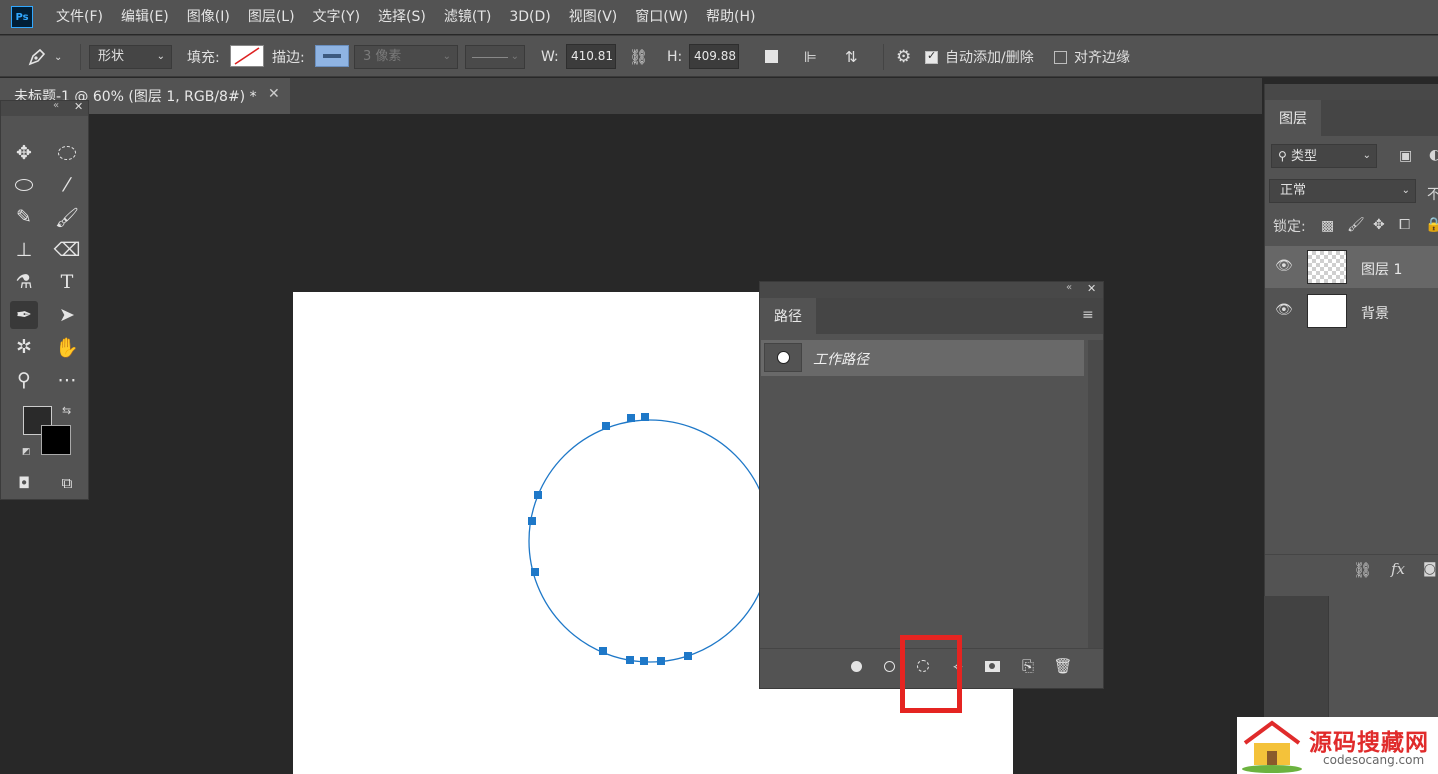 The width and height of the screenshot is (1438, 774). I want to click on menu-3d: 3D(D), so click(529, 17).